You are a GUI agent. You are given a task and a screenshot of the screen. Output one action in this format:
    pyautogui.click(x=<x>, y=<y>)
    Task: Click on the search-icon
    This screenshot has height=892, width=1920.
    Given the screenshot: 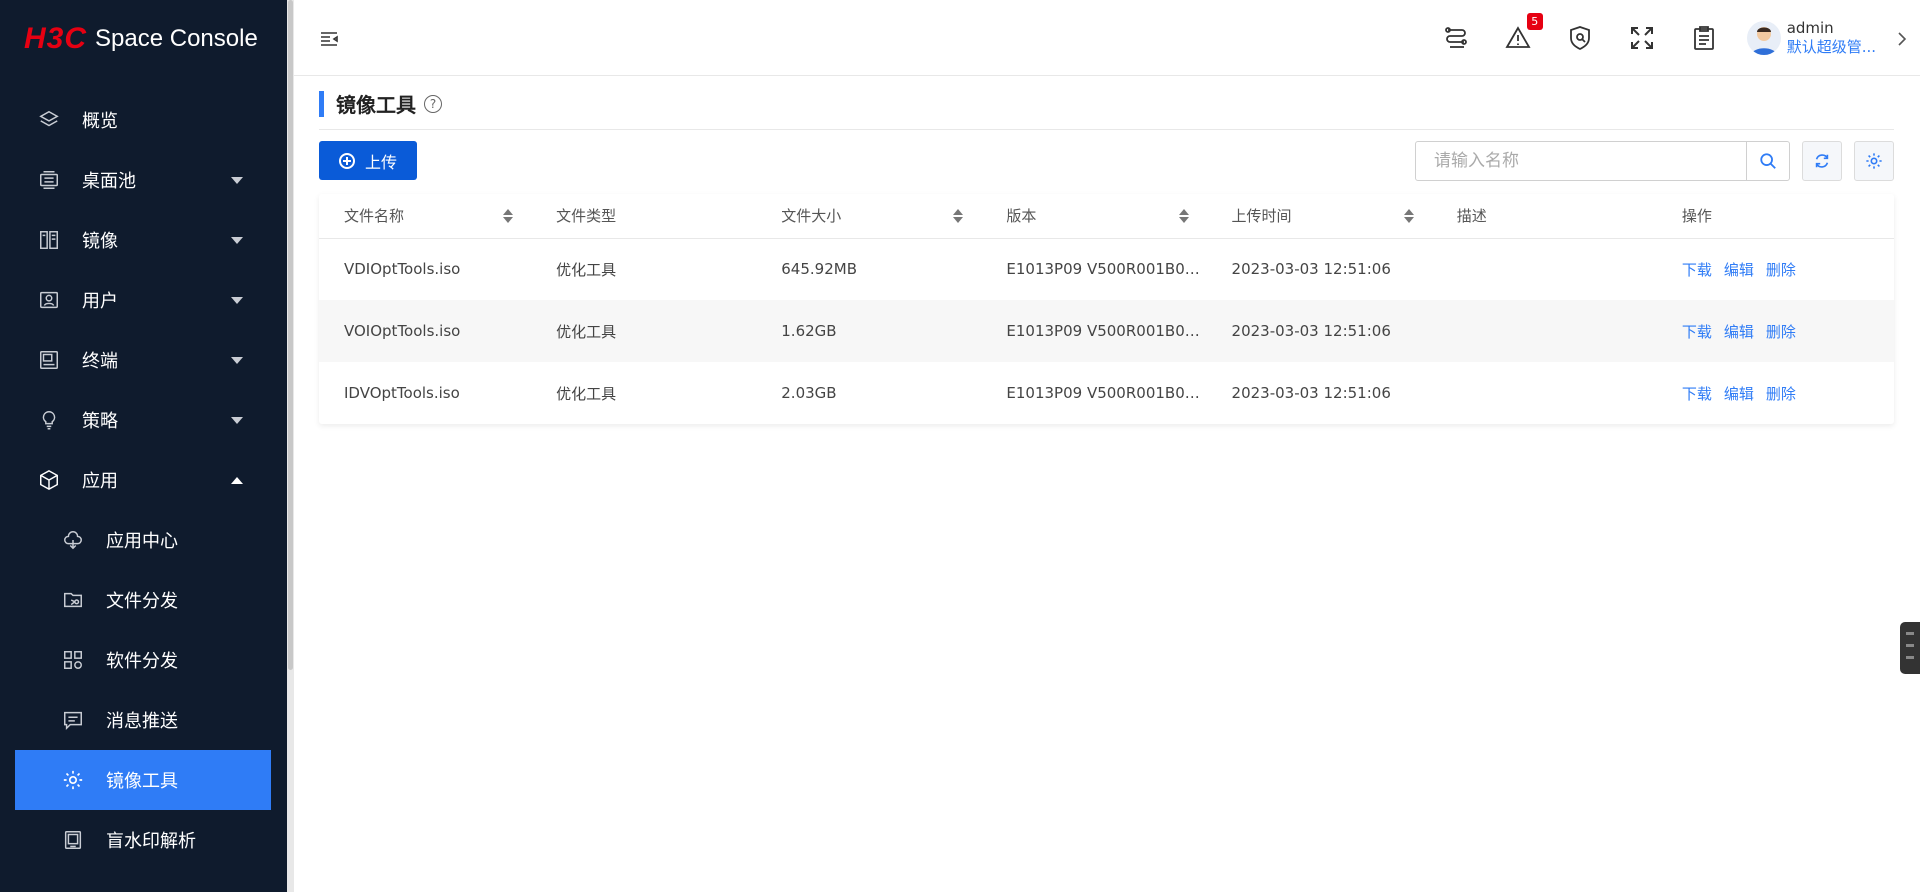 What is the action you would take?
    pyautogui.click(x=1767, y=161)
    